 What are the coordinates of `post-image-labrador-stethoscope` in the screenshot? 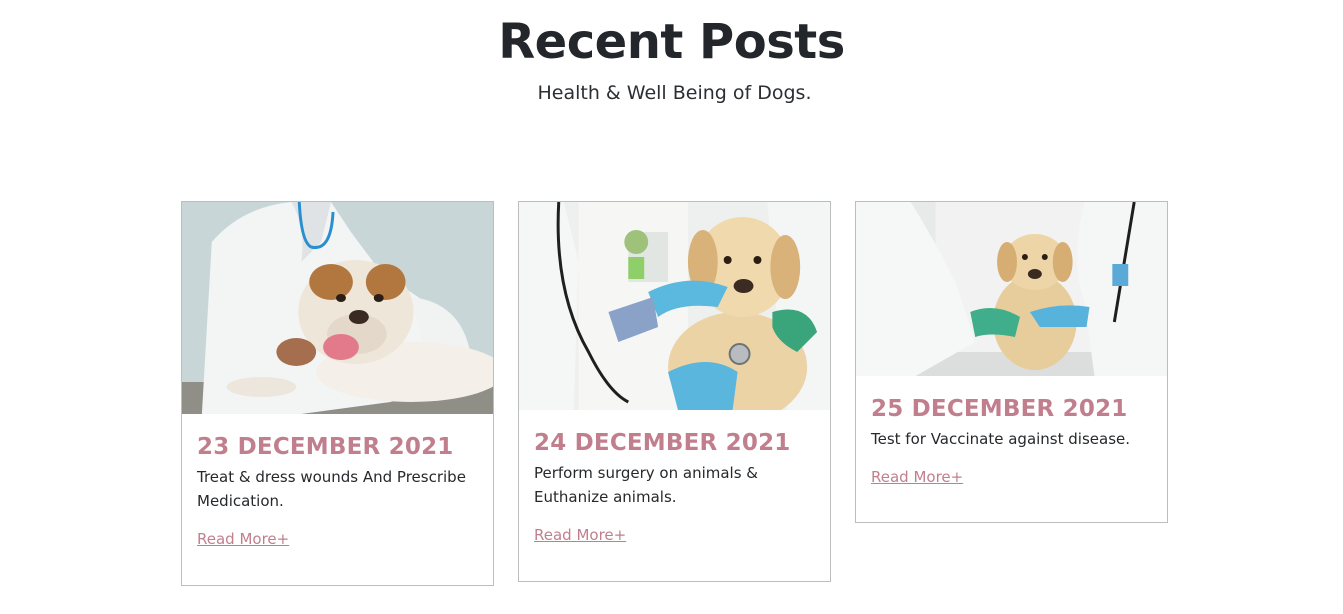 It's located at (674, 306).